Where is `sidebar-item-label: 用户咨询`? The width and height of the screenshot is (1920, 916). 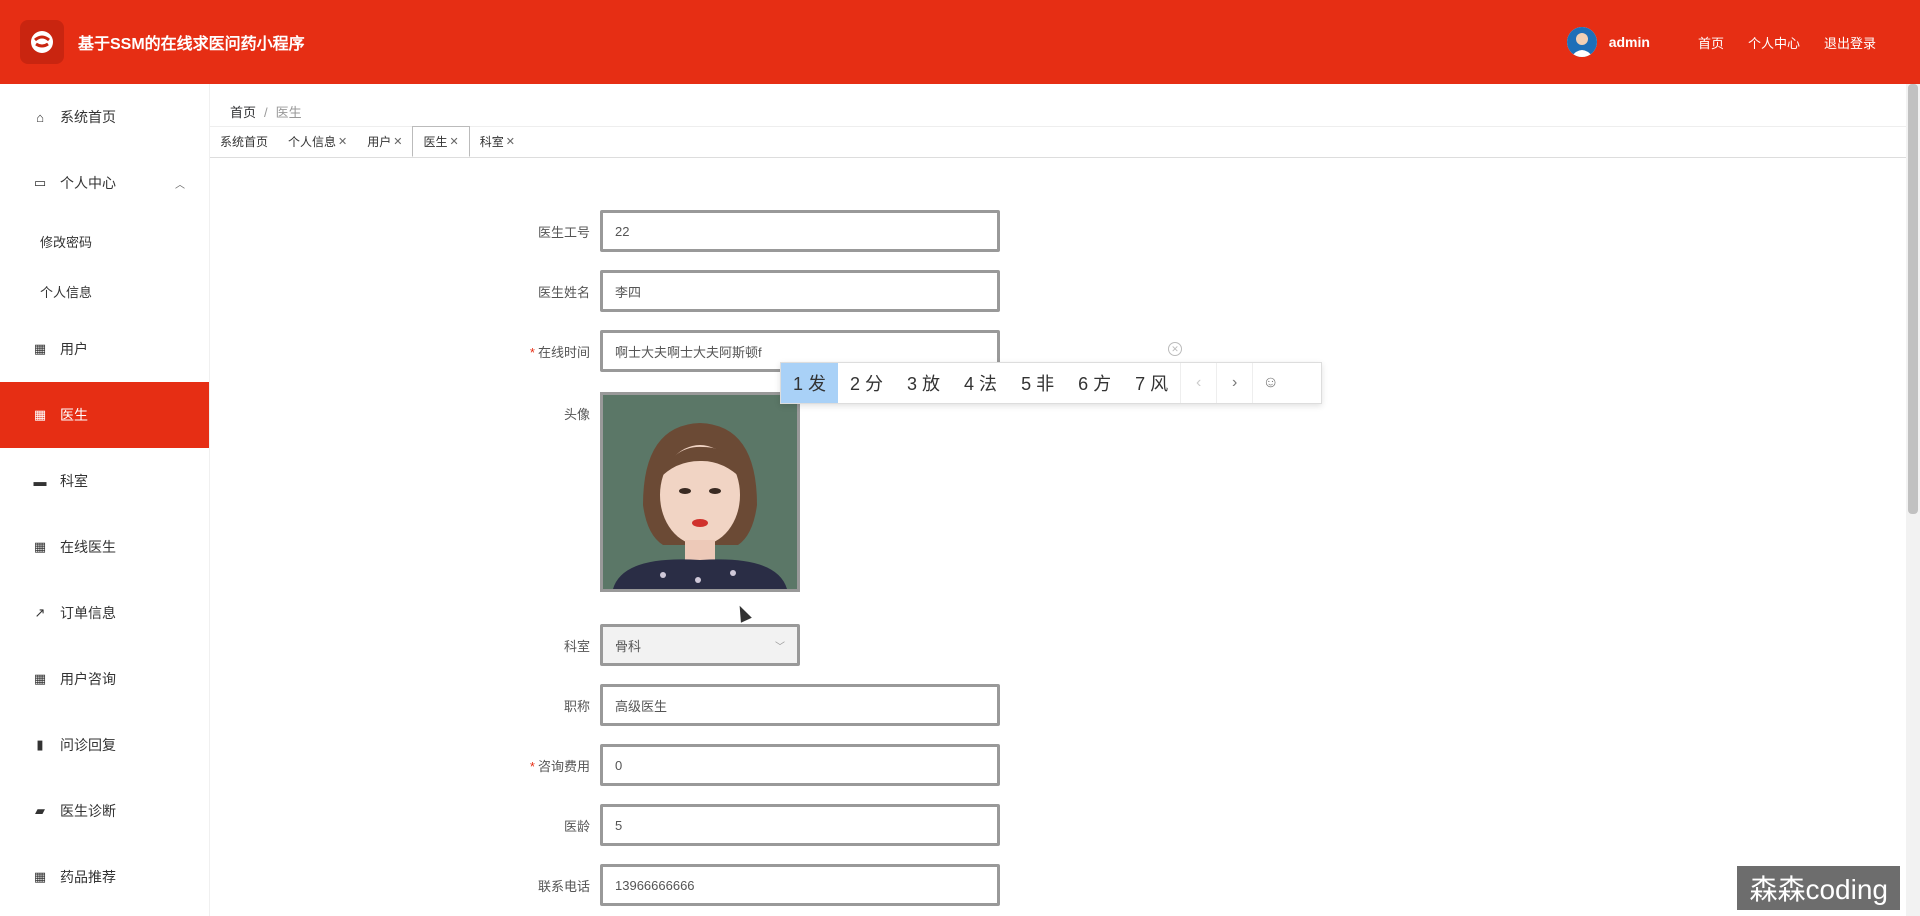 sidebar-item-label: 用户咨询 is located at coordinates (88, 679).